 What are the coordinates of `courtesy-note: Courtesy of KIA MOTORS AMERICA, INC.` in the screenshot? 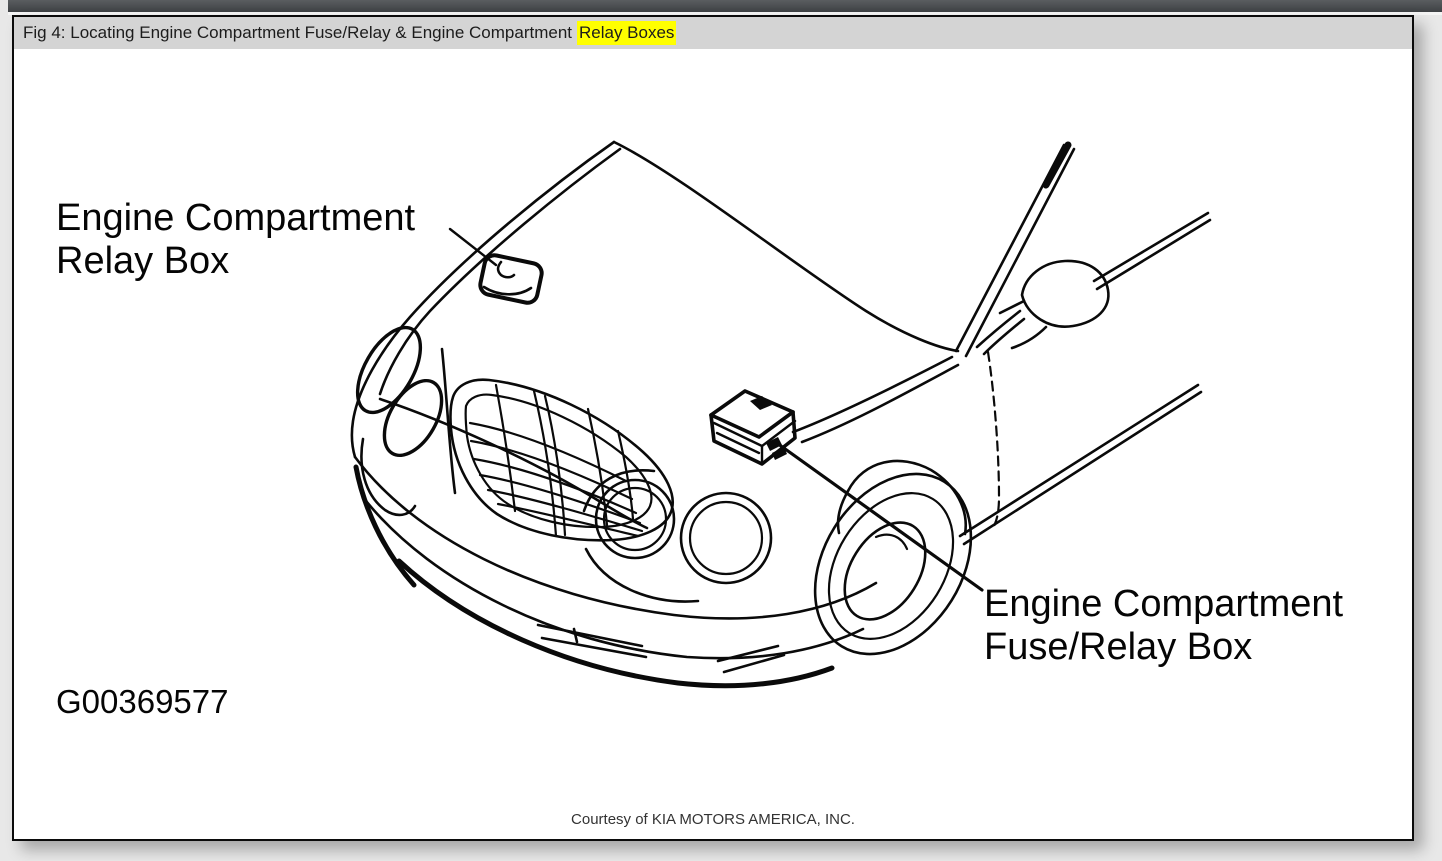 It's located at (713, 819).